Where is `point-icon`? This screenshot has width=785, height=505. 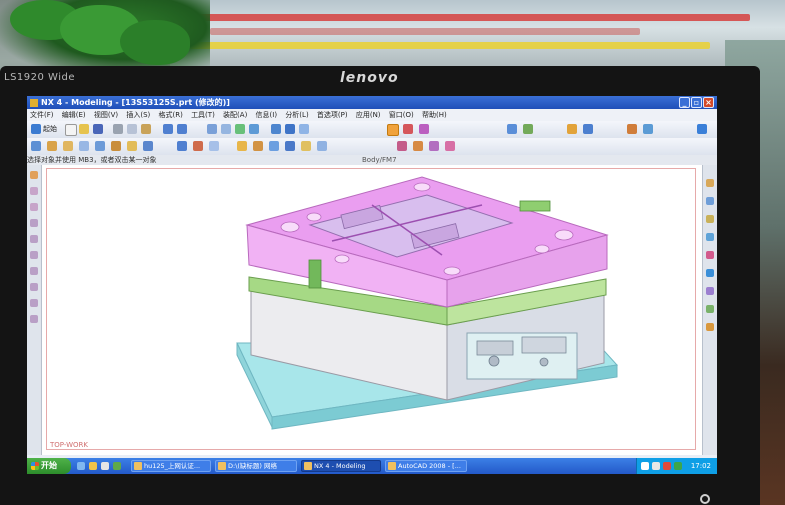 point-icon is located at coordinates (424, 129).